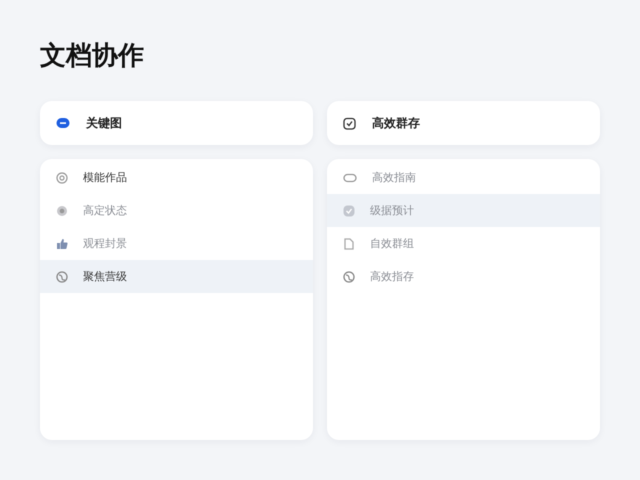 The width and height of the screenshot is (640, 480). I want to click on page-title: 文档协作, so click(92, 56).